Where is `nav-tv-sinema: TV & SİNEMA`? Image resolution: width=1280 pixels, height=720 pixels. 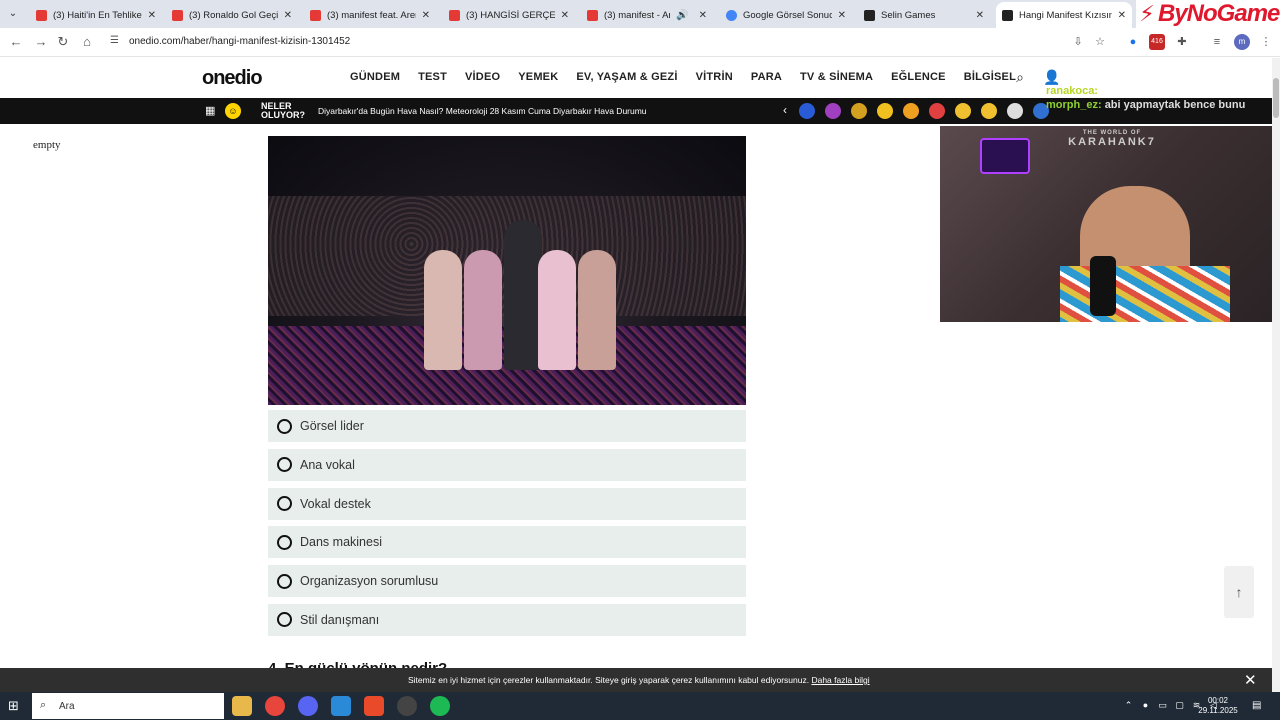
nav-tv-sinema: TV & SİNEMA is located at coordinates (836, 77).